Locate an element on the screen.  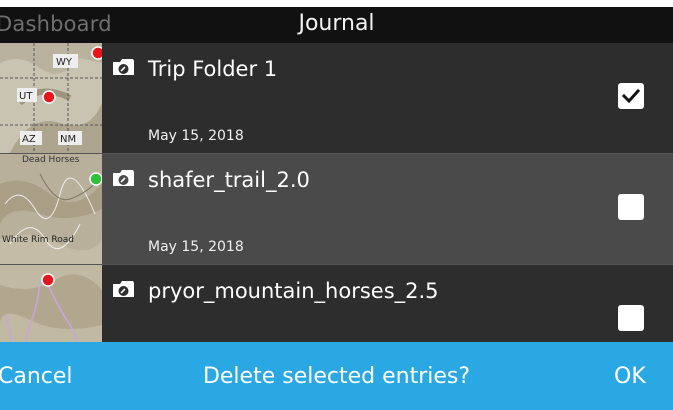
road-label: White Rim Road is located at coordinates (38, 240).